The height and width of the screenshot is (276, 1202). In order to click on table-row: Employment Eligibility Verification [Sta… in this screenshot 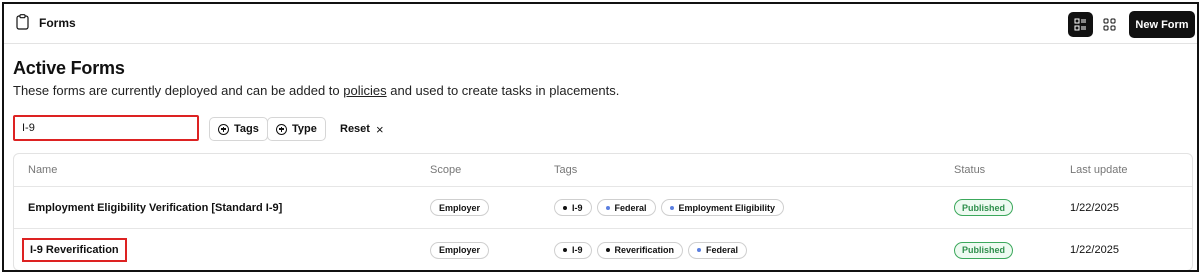, I will do `click(603, 208)`.